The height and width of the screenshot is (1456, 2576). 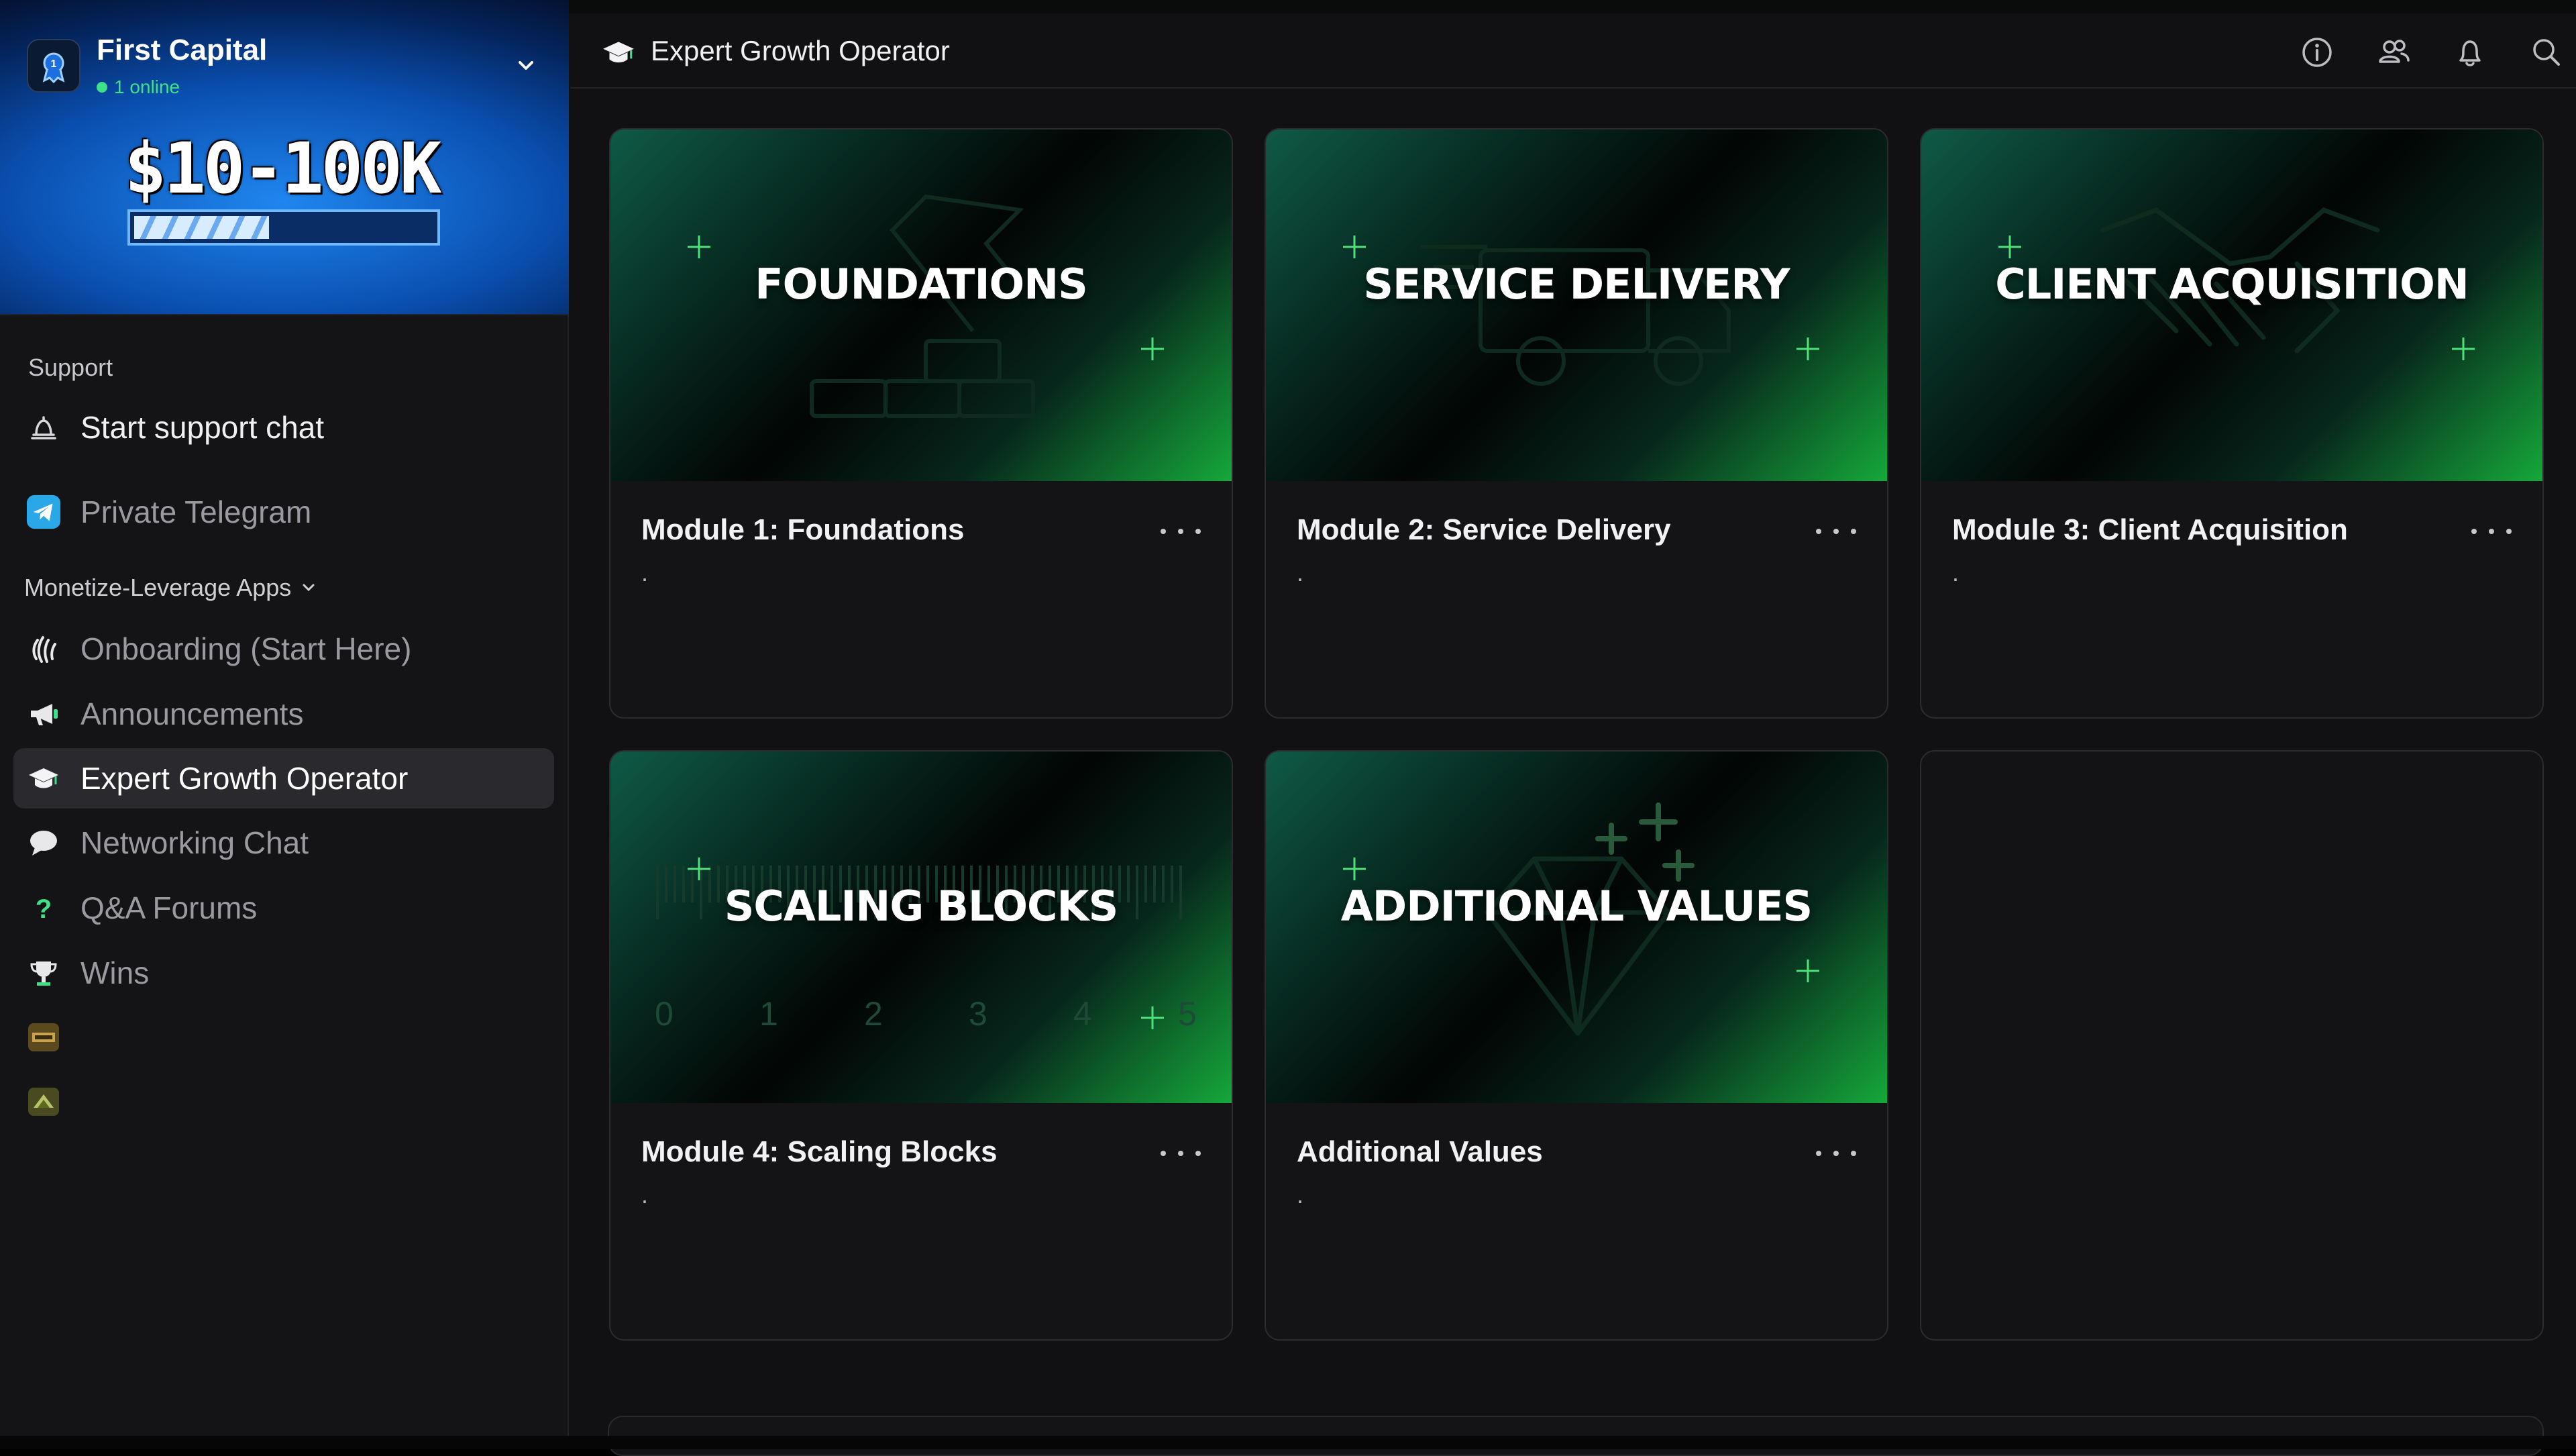 I want to click on module-card-additional-values: ADDITIONAL VALUES Additional Values ., so click(x=1576, y=1046).